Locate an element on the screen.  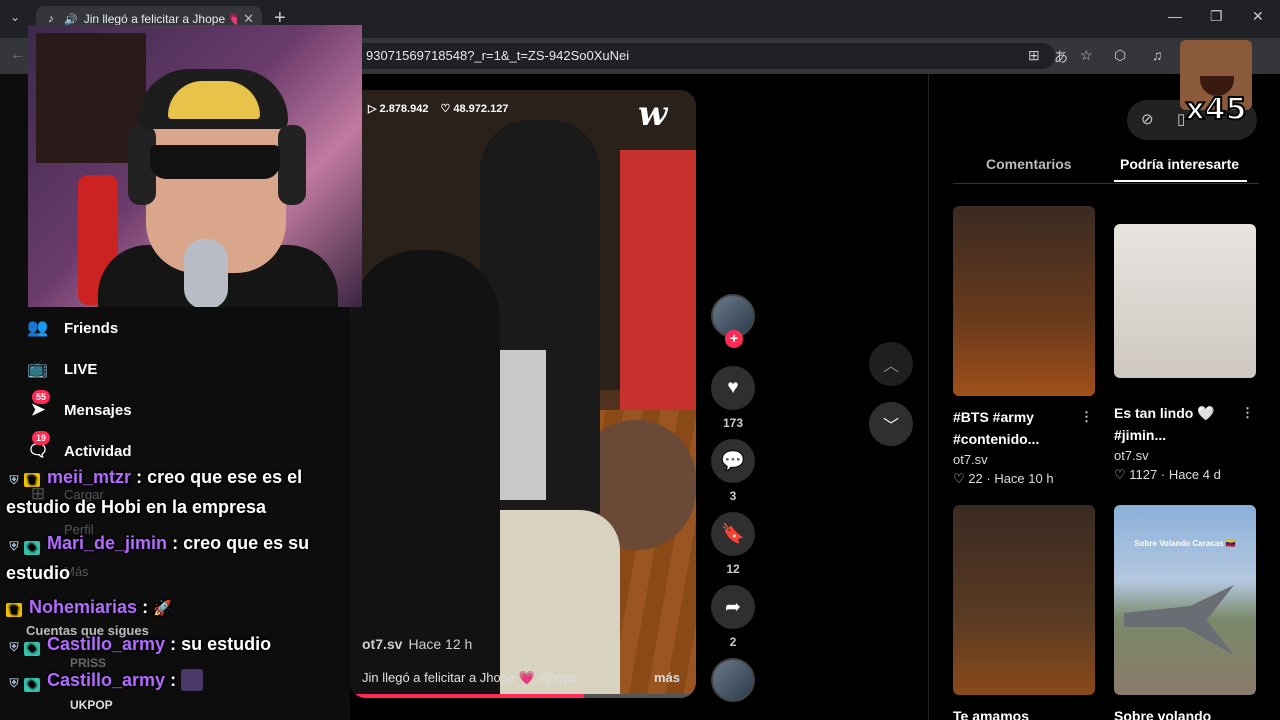
avatar: + is located at coordinates (733, 321).